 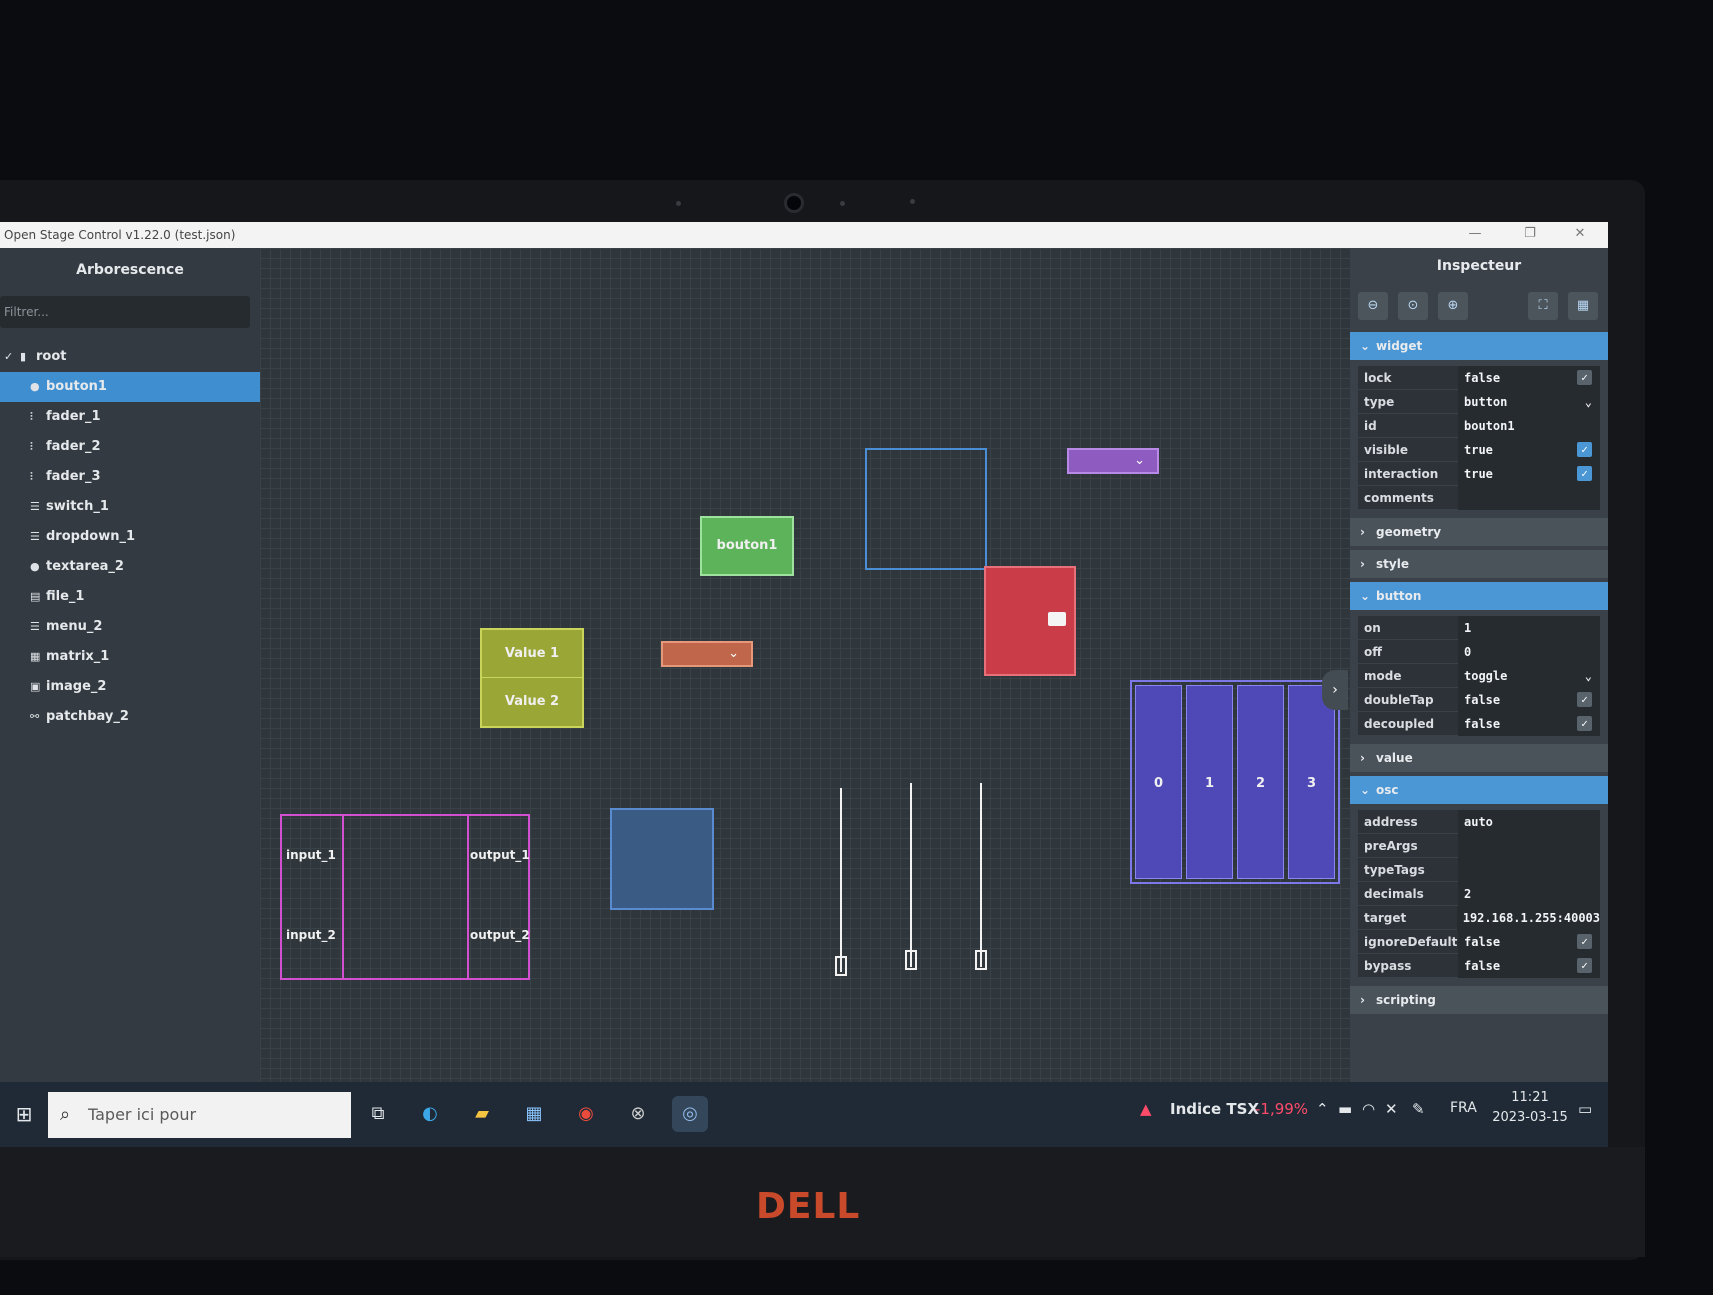 I want to click on section-widget: ⌄ widget, so click(x=1479, y=346).